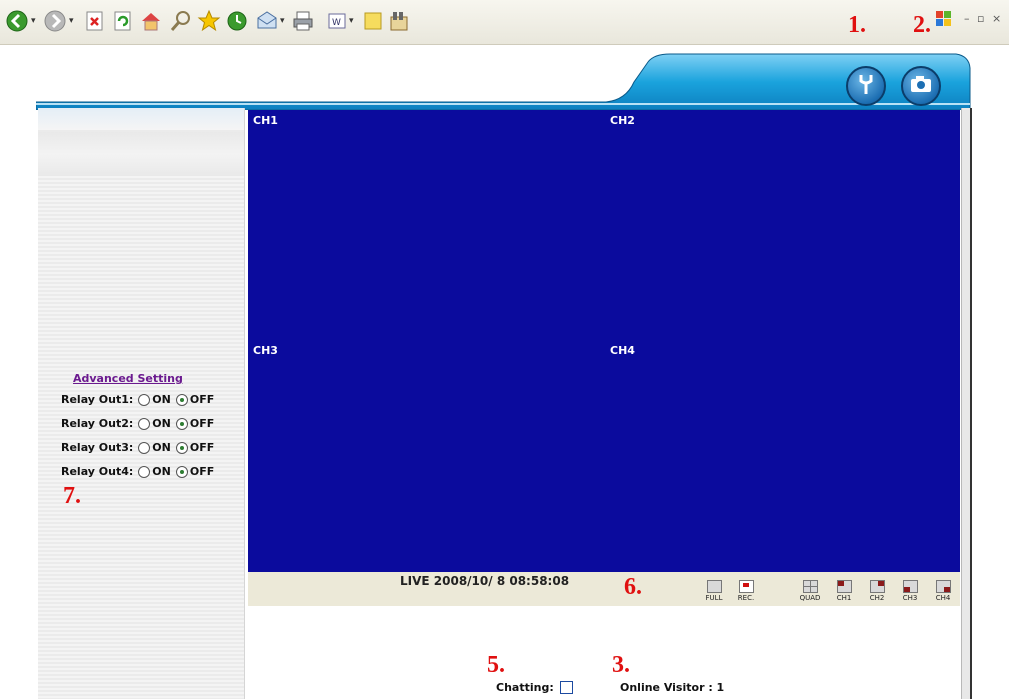 Image resolution: width=1009 pixels, height=699 pixels. I want to click on camera-icon, so click(921, 86).